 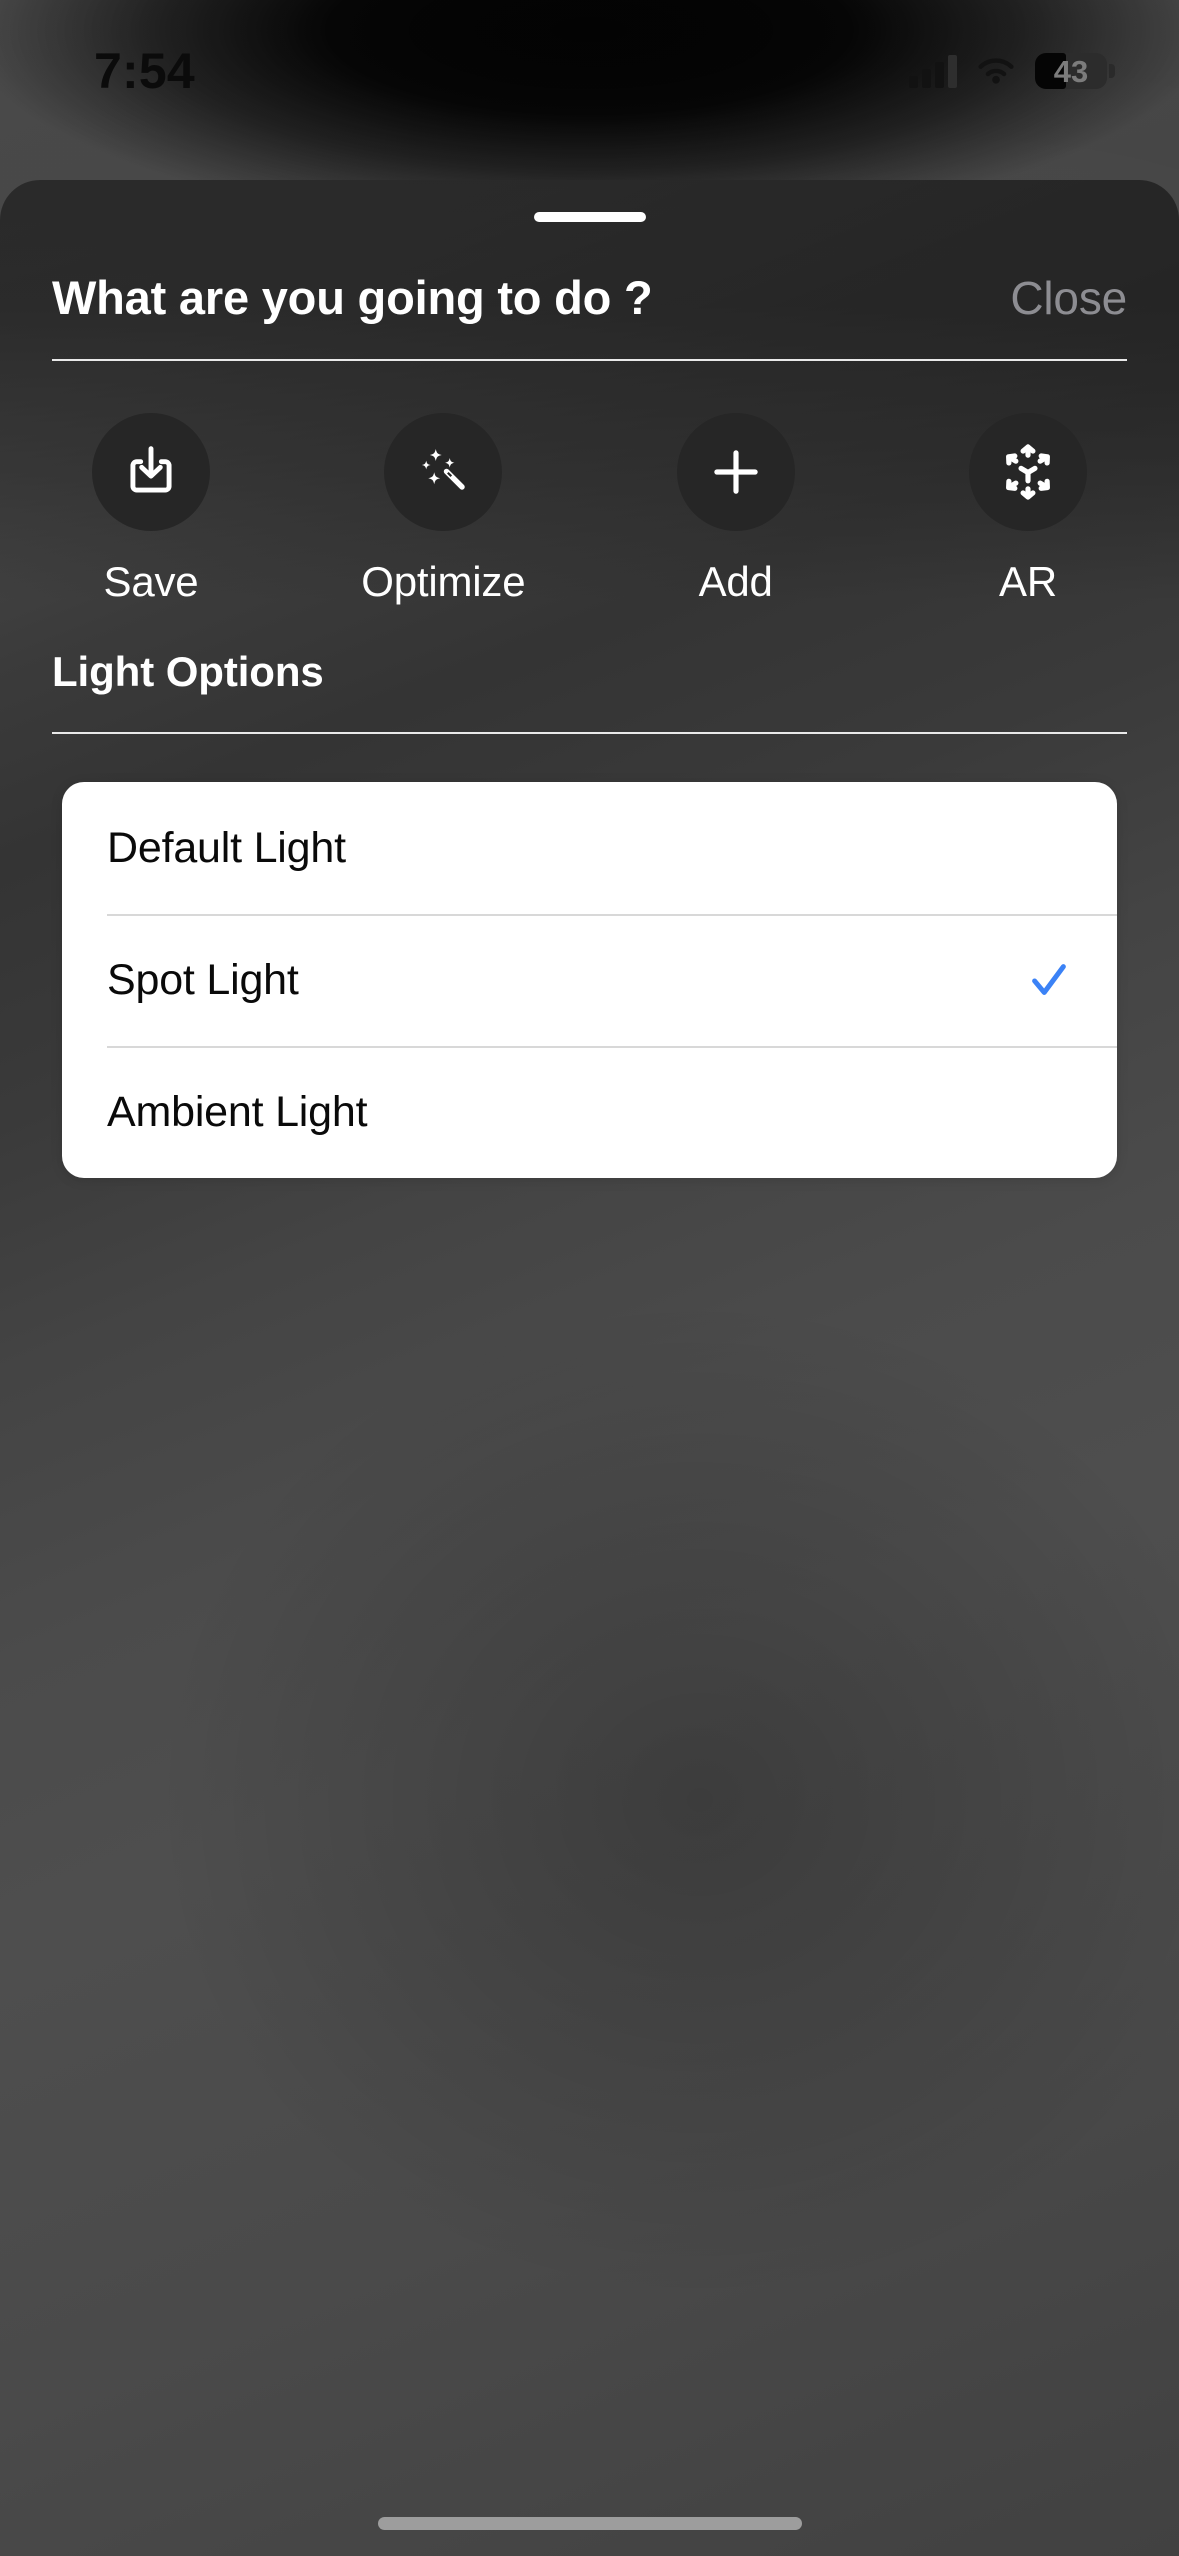 I want to click on cellular-bars-icon, so click(x=933, y=71).